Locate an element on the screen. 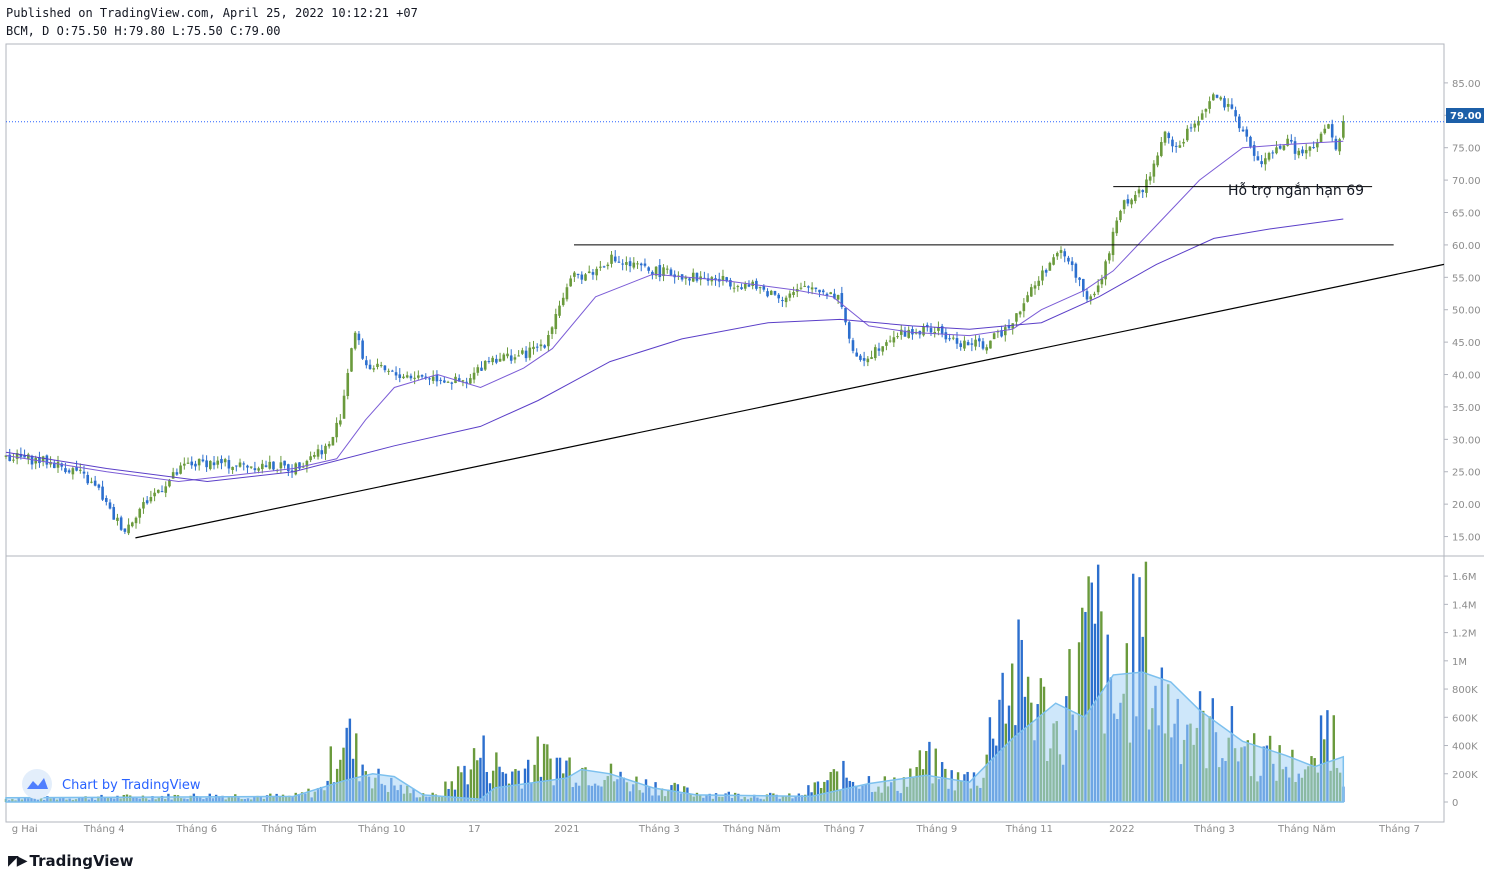 The height and width of the screenshot is (878, 1490). price-tick-label: 65.00 is located at coordinates (1466, 214).